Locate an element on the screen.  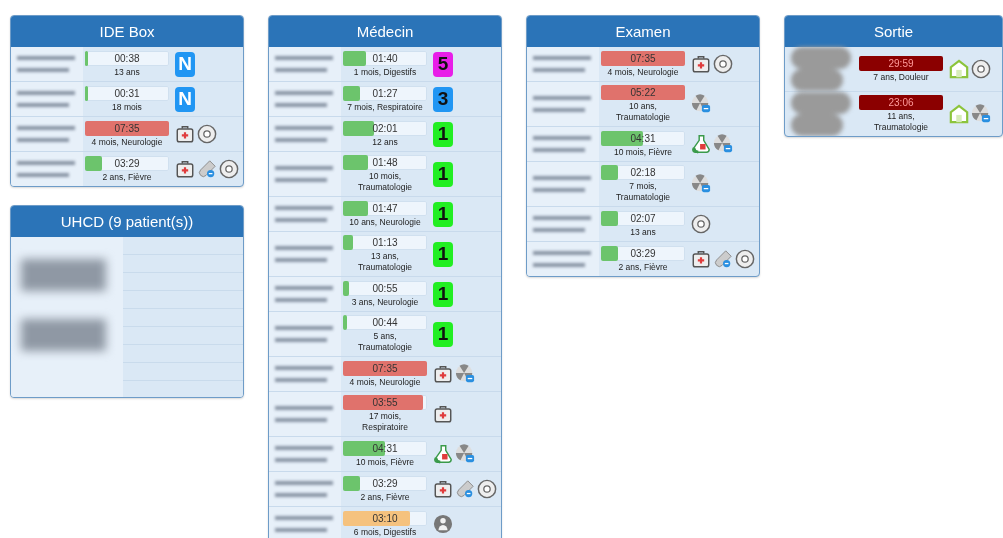
patient-detail: 6 mois, Digestifs is located at coordinates (385, 532).